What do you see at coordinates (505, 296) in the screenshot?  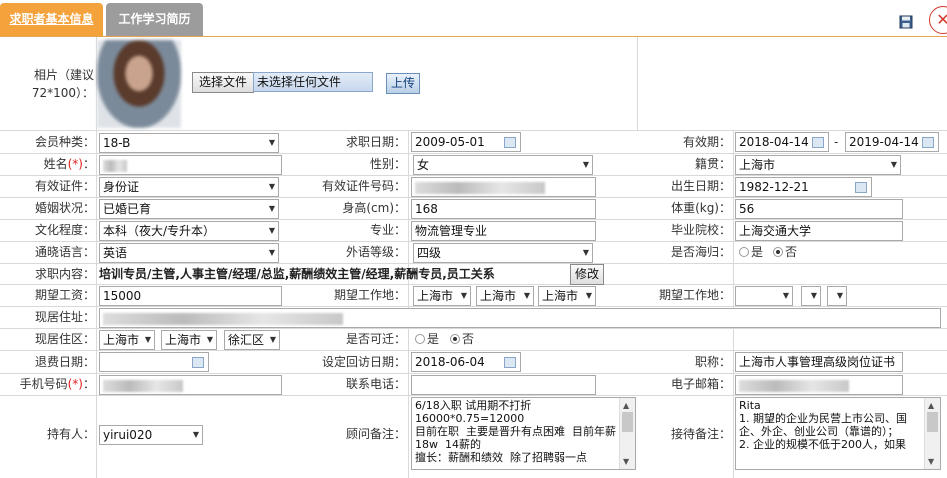 I see `work-place-city-select: 上海市` at bounding box center [505, 296].